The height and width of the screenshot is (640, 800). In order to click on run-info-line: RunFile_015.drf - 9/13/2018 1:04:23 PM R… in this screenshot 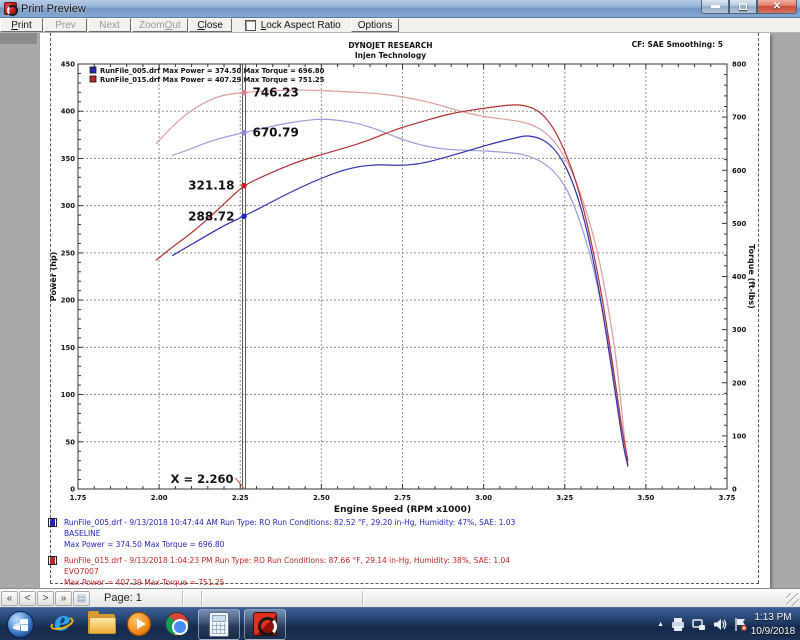, I will do `click(287, 560)`.